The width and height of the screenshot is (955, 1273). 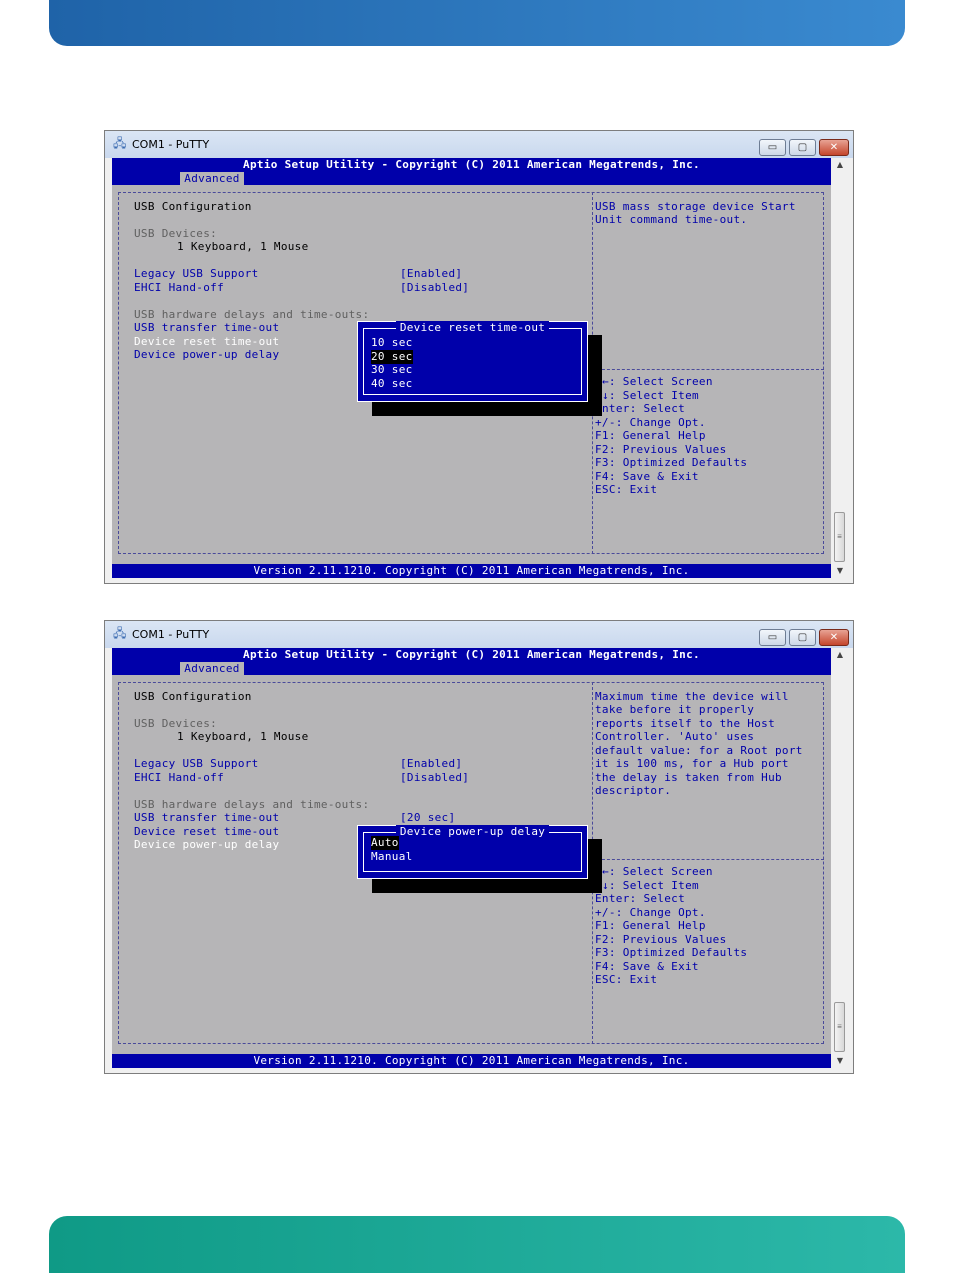 I want to click on help-line: it is 100 ms, for a Hub port, so click(x=692, y=763).